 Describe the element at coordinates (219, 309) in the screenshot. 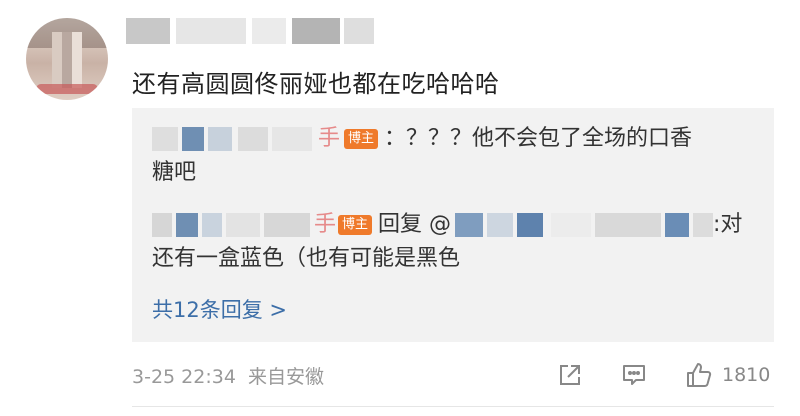

I see `more-replies-link: 共12条回复 >` at that location.